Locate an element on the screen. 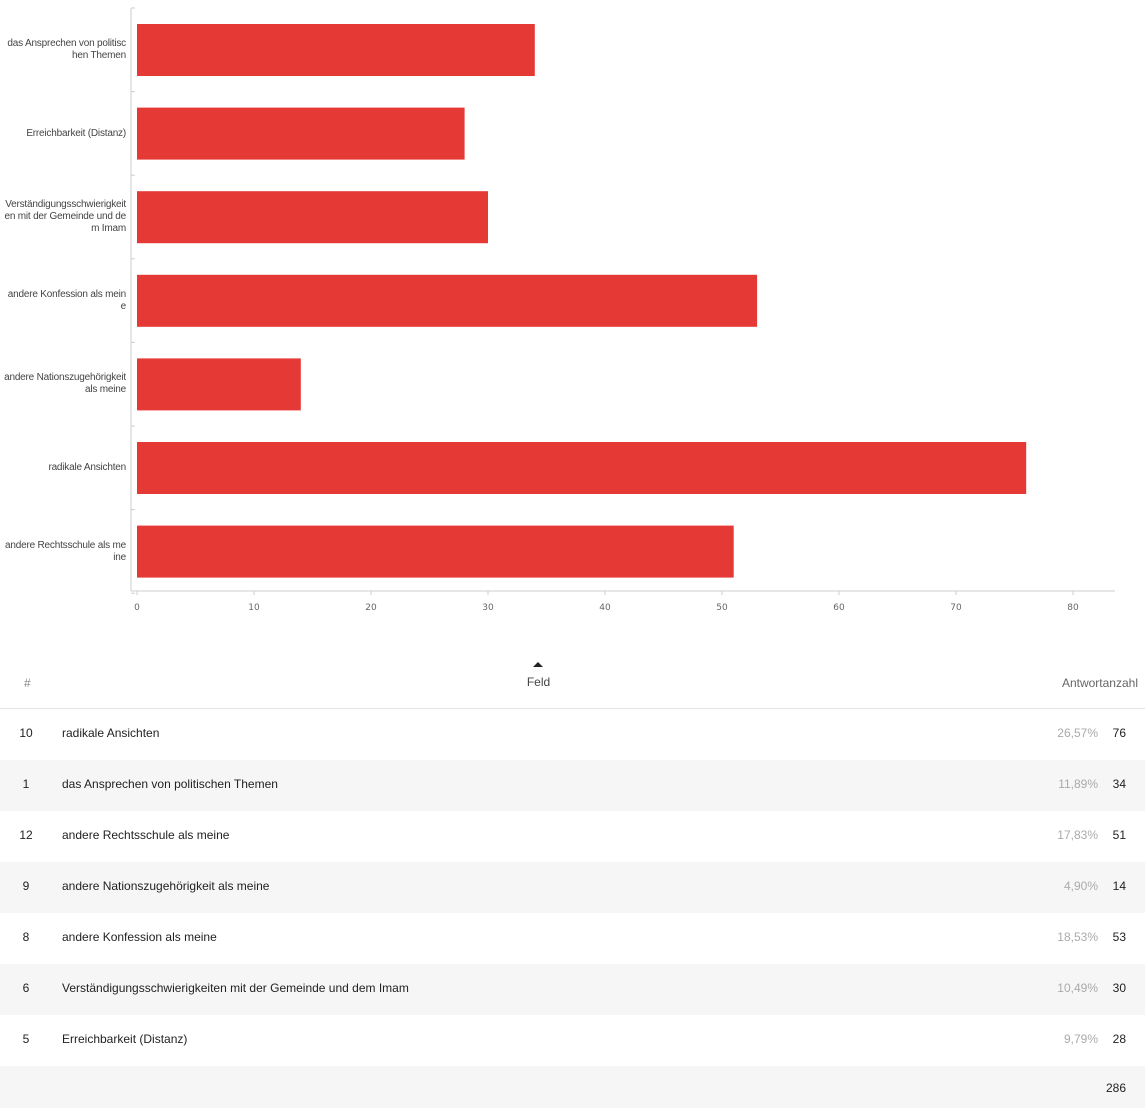 The image size is (1145, 1113). row-field: radikale Ansichten is located at coordinates (111, 733).